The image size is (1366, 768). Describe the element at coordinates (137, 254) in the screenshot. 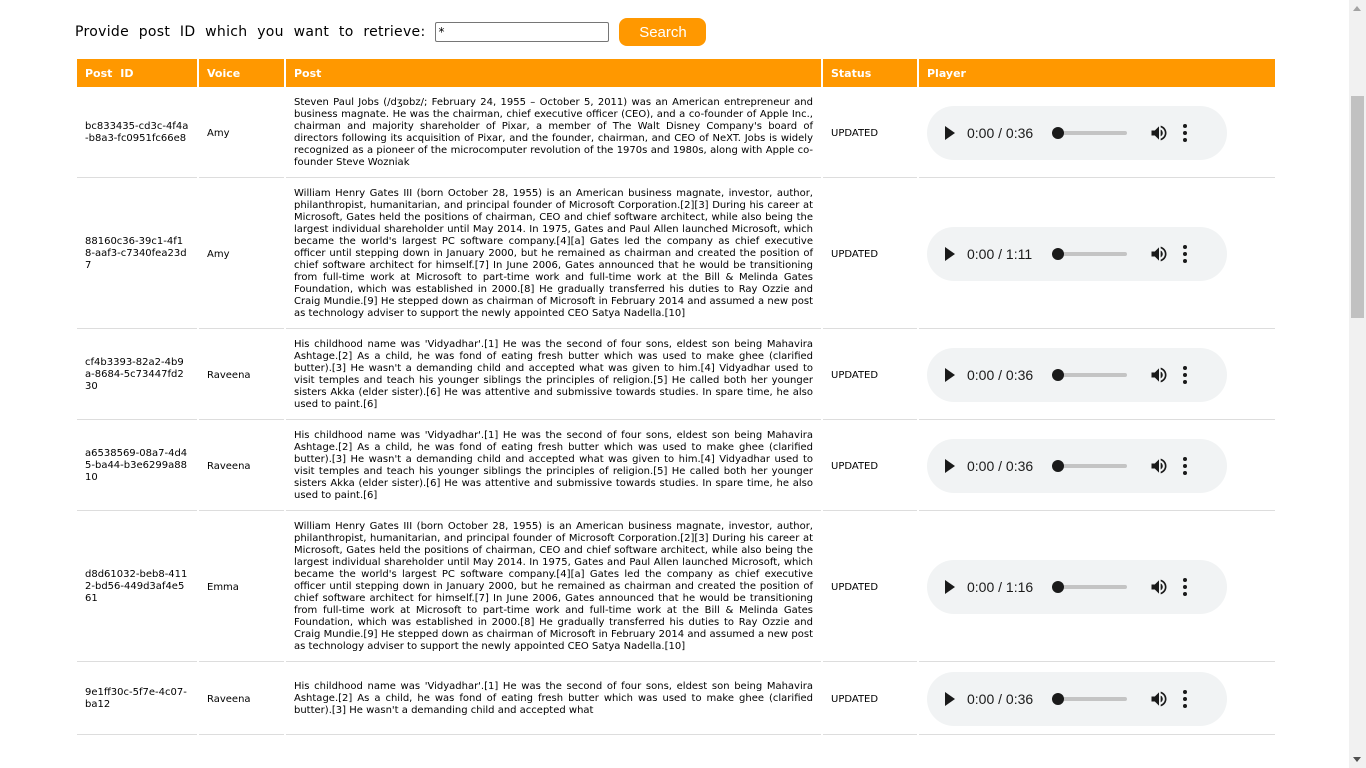

I see `post-id-cell: 88160c36-39c1-4f18-aaf3-c7340fea23d7` at that location.